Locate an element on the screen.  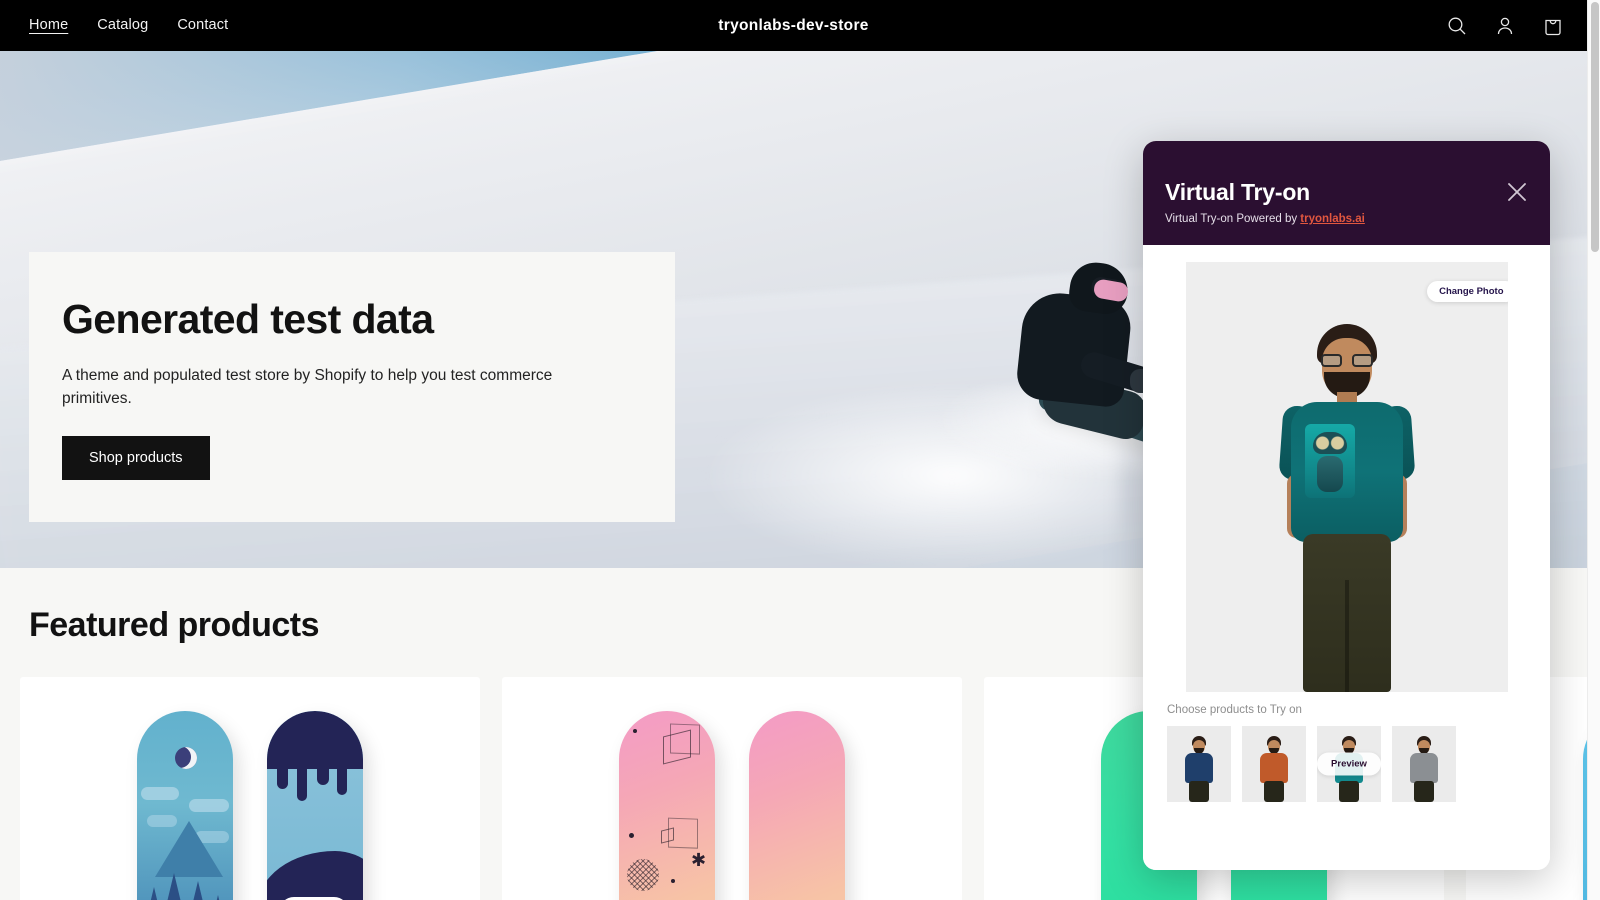
product-thumbnail-row: Preview is located at coordinates (1346, 764).